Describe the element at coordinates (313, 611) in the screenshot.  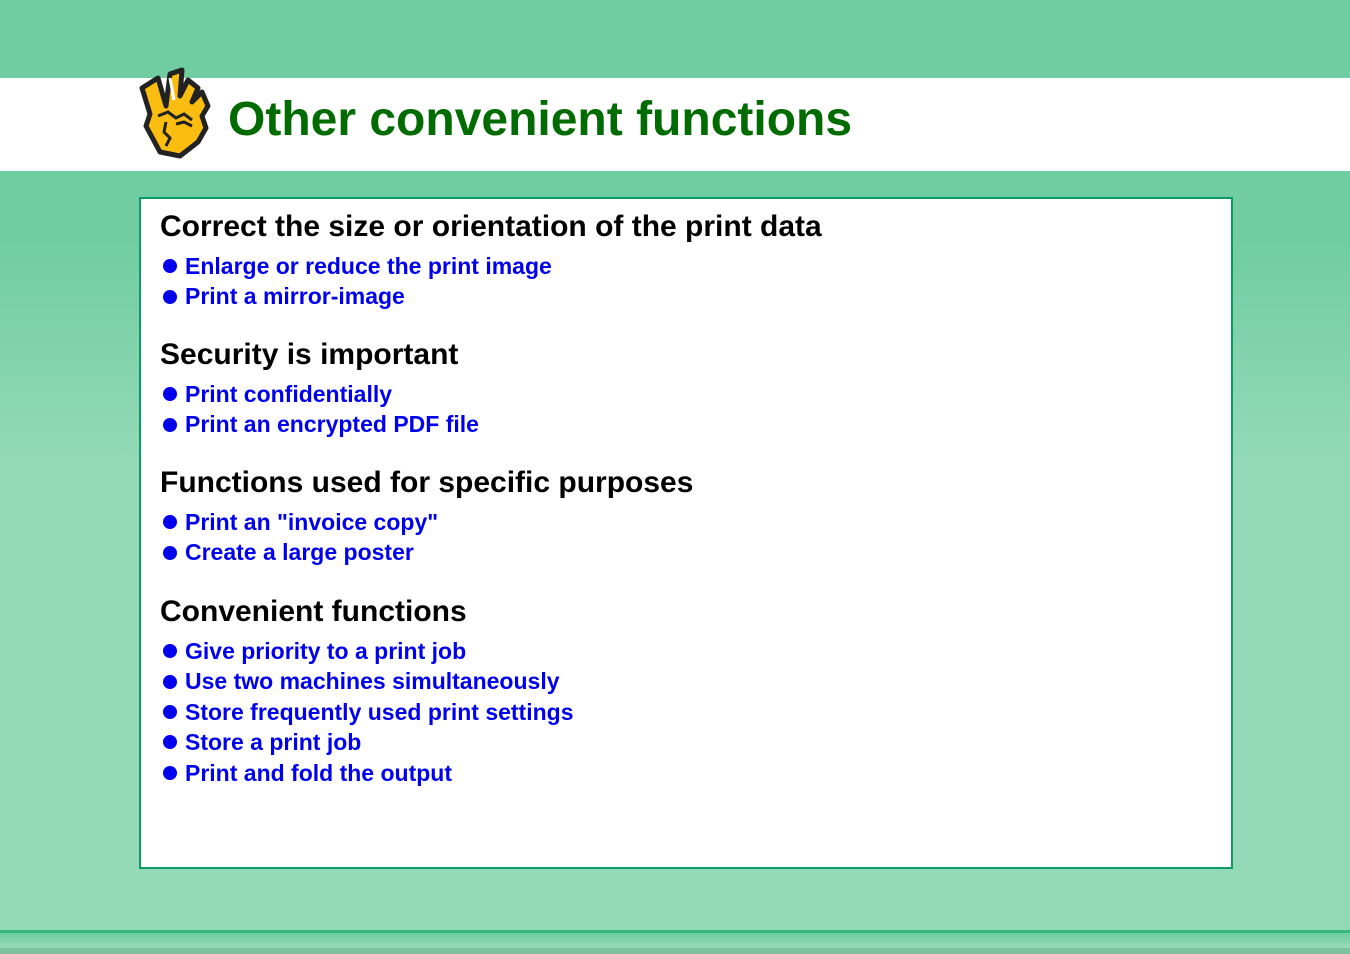
I see `section-heading: Convenient functions` at that location.